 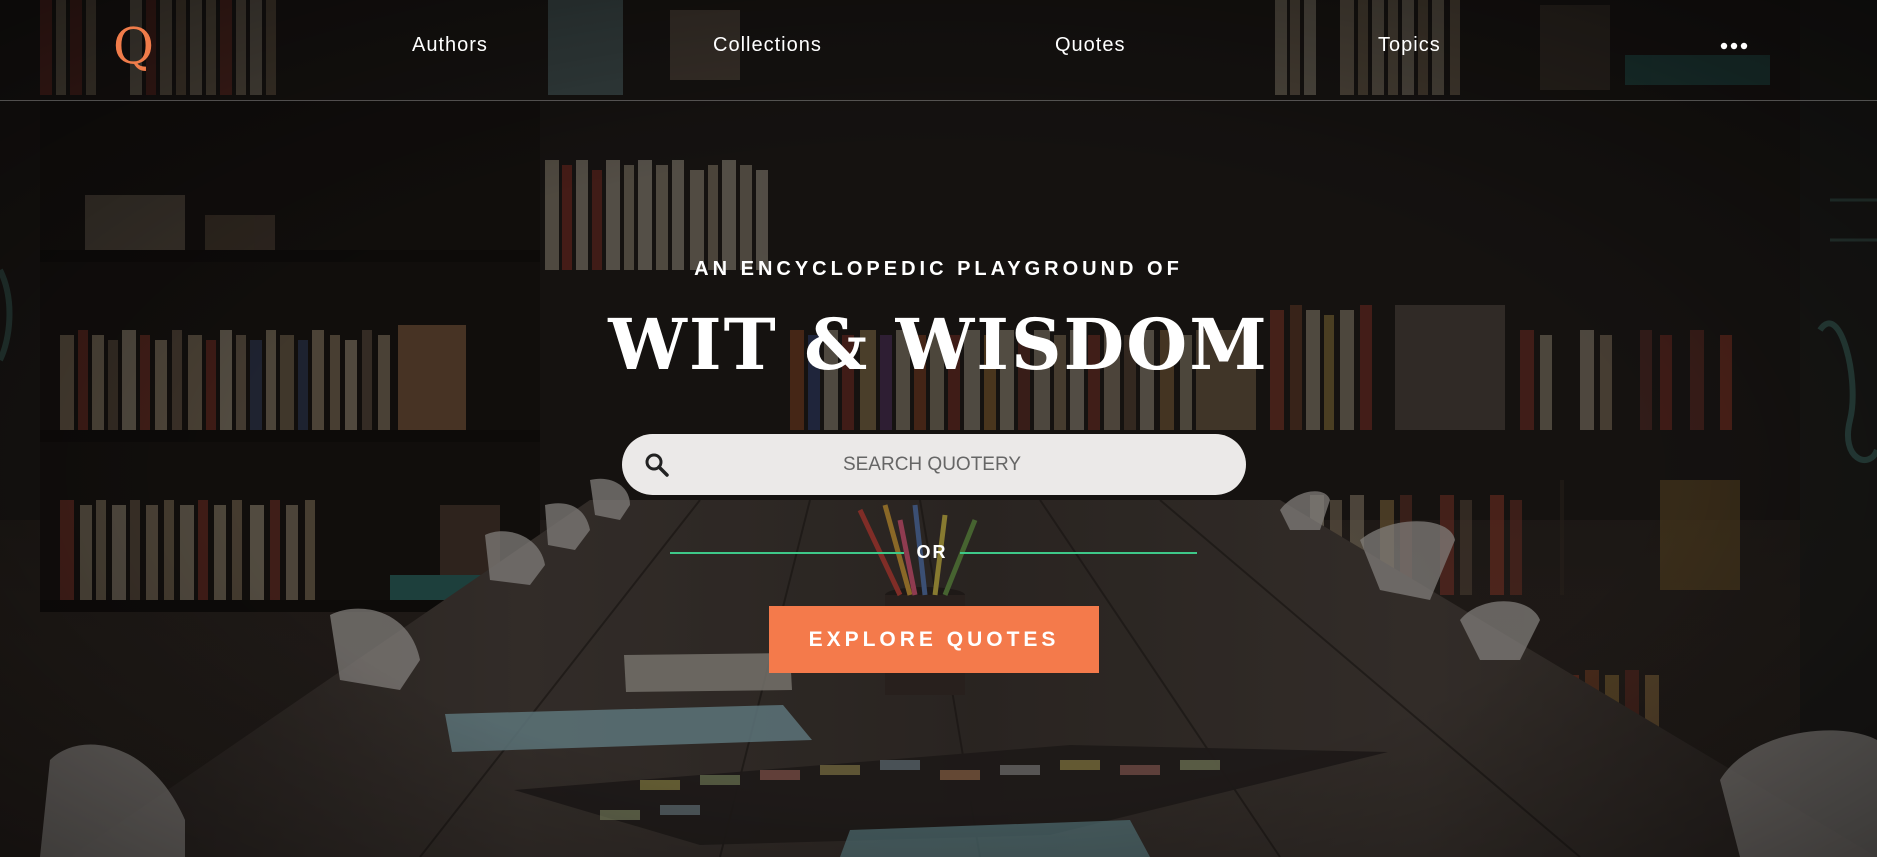 What do you see at coordinates (767, 45) in the screenshot?
I see `nav-collections: Collections` at bounding box center [767, 45].